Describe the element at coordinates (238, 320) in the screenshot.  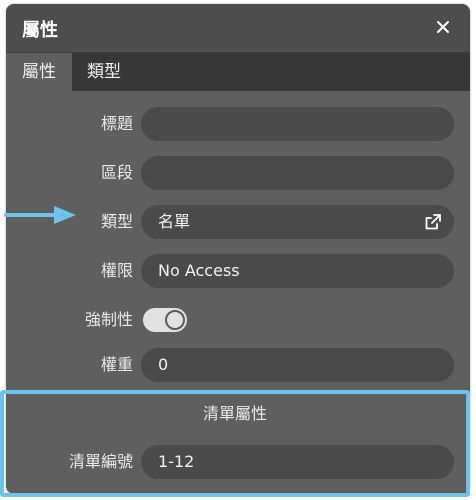
I see `required-row: 強制性` at that location.